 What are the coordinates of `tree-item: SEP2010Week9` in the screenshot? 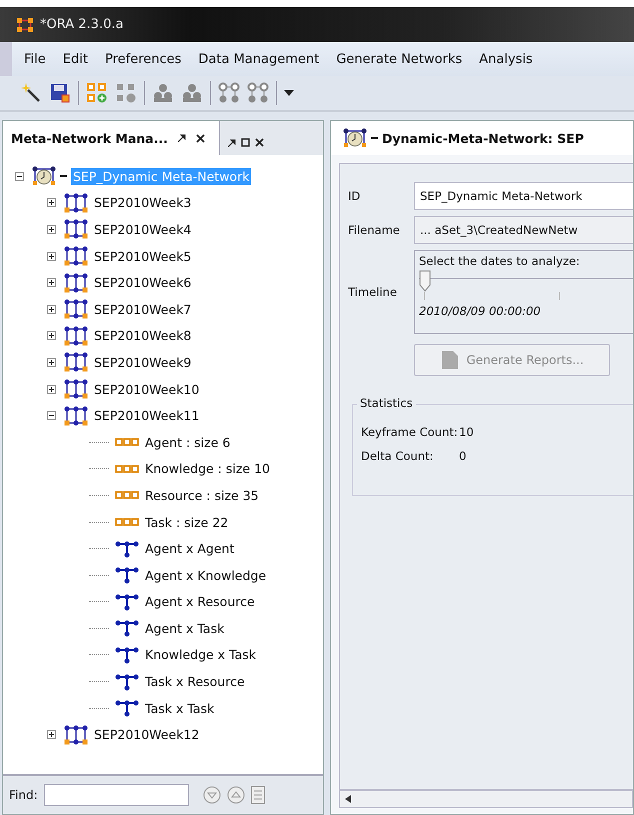 It's located at (143, 362).